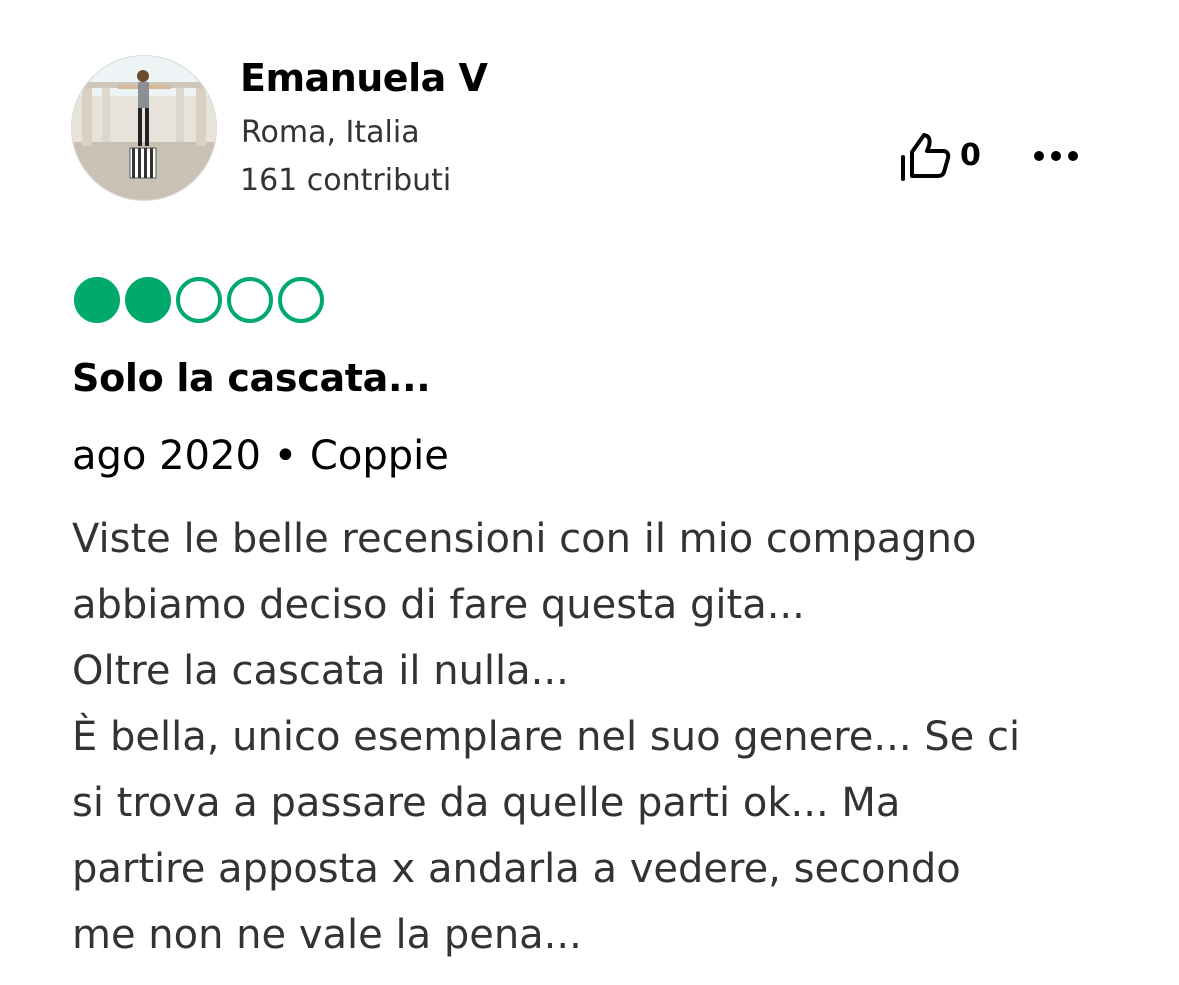 This screenshot has height=985, width=1179. Describe the element at coordinates (260, 456) in the screenshot. I see `review-meta: ago 2020 • Coppie` at that location.